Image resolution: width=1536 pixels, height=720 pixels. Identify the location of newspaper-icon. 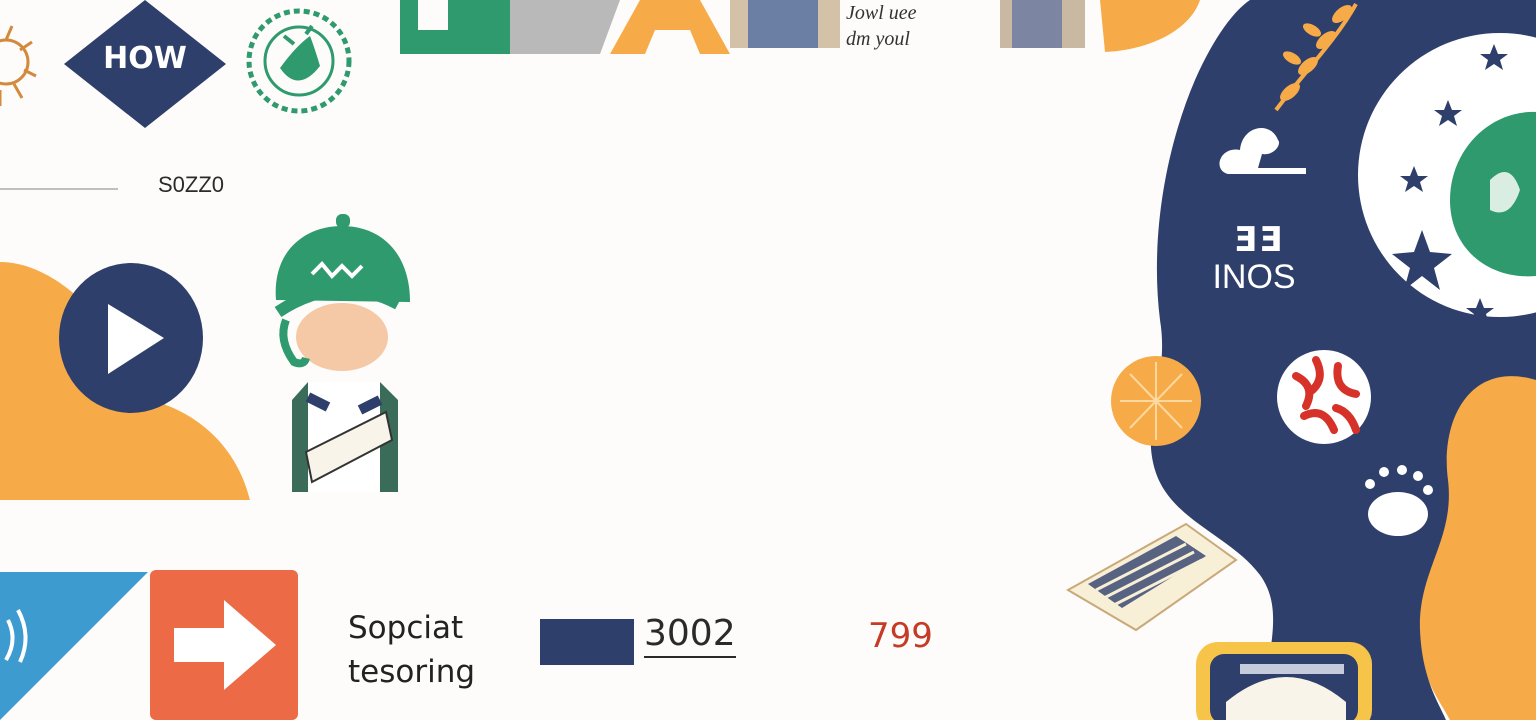
(1152, 577).